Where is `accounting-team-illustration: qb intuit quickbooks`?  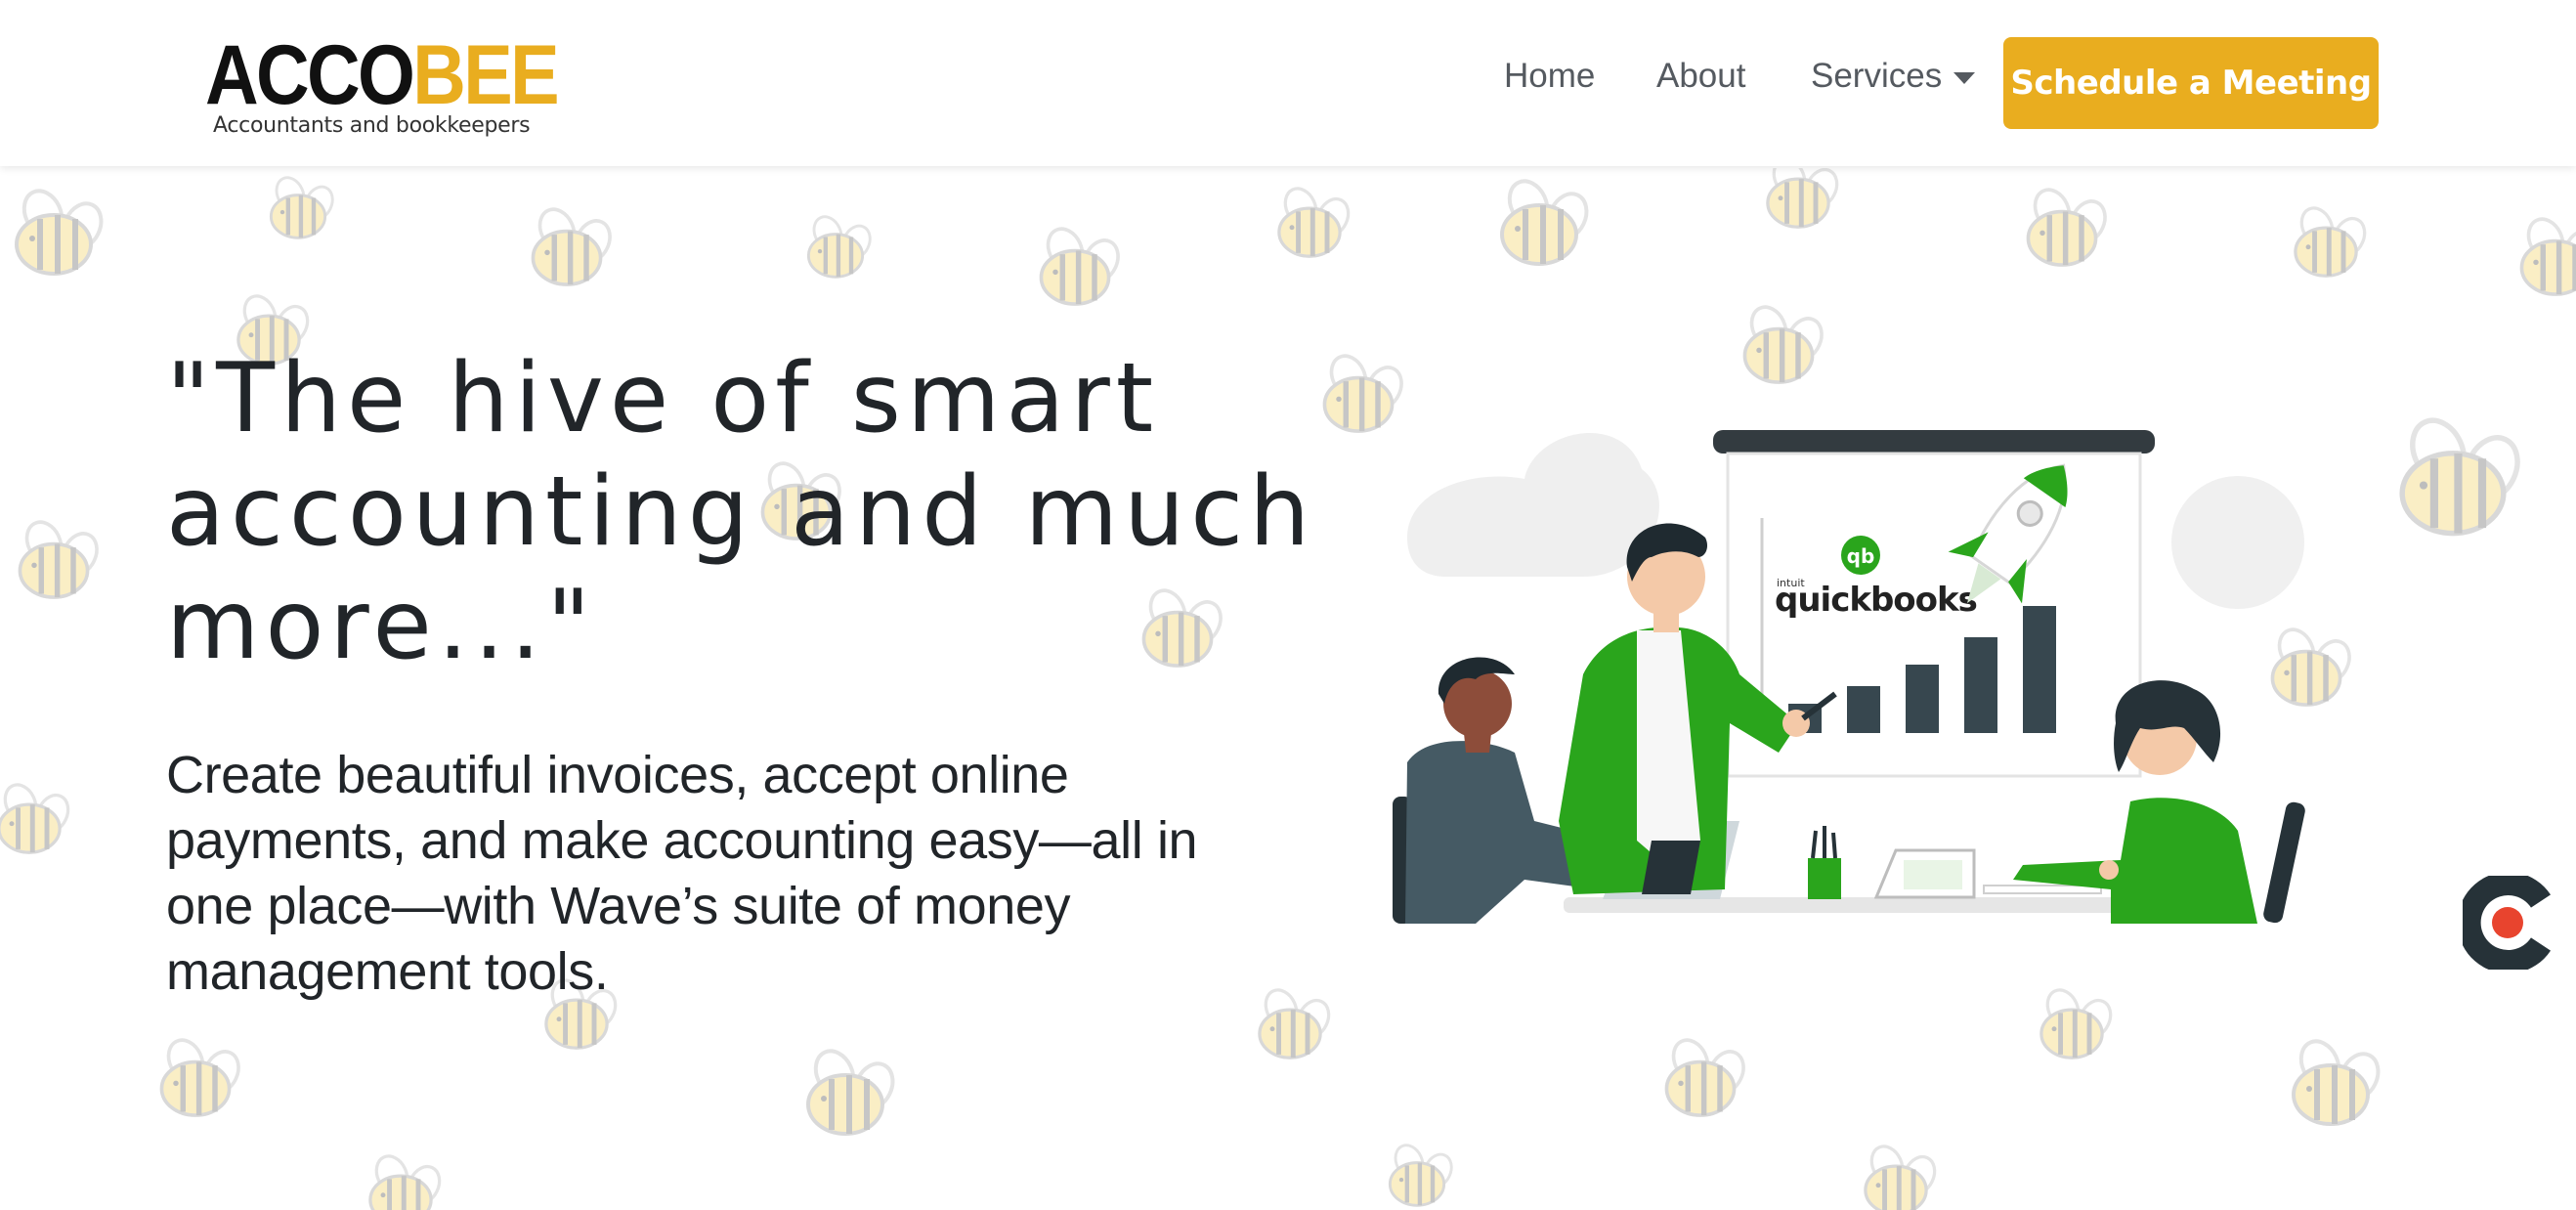 accounting-team-illustration: qb intuit quickbooks is located at coordinates (1849, 677).